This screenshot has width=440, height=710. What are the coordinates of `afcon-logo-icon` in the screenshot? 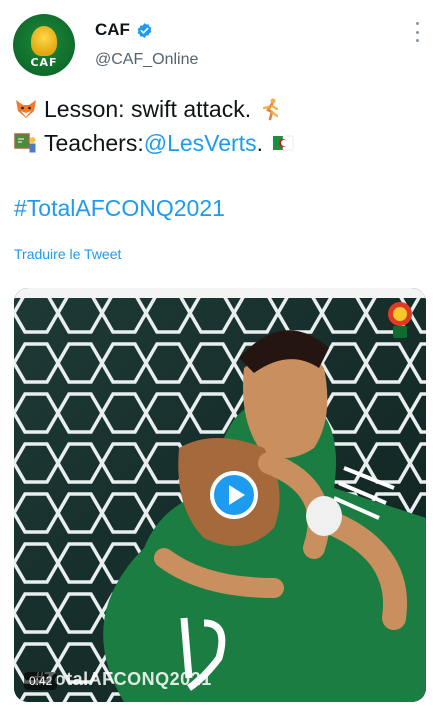 It's located at (400, 320).